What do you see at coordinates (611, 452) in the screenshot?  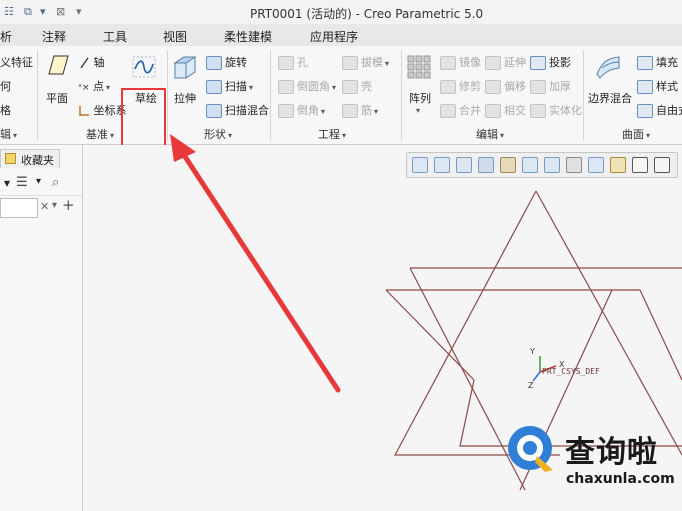 I see `watermark-text: 查询啦` at bounding box center [611, 452].